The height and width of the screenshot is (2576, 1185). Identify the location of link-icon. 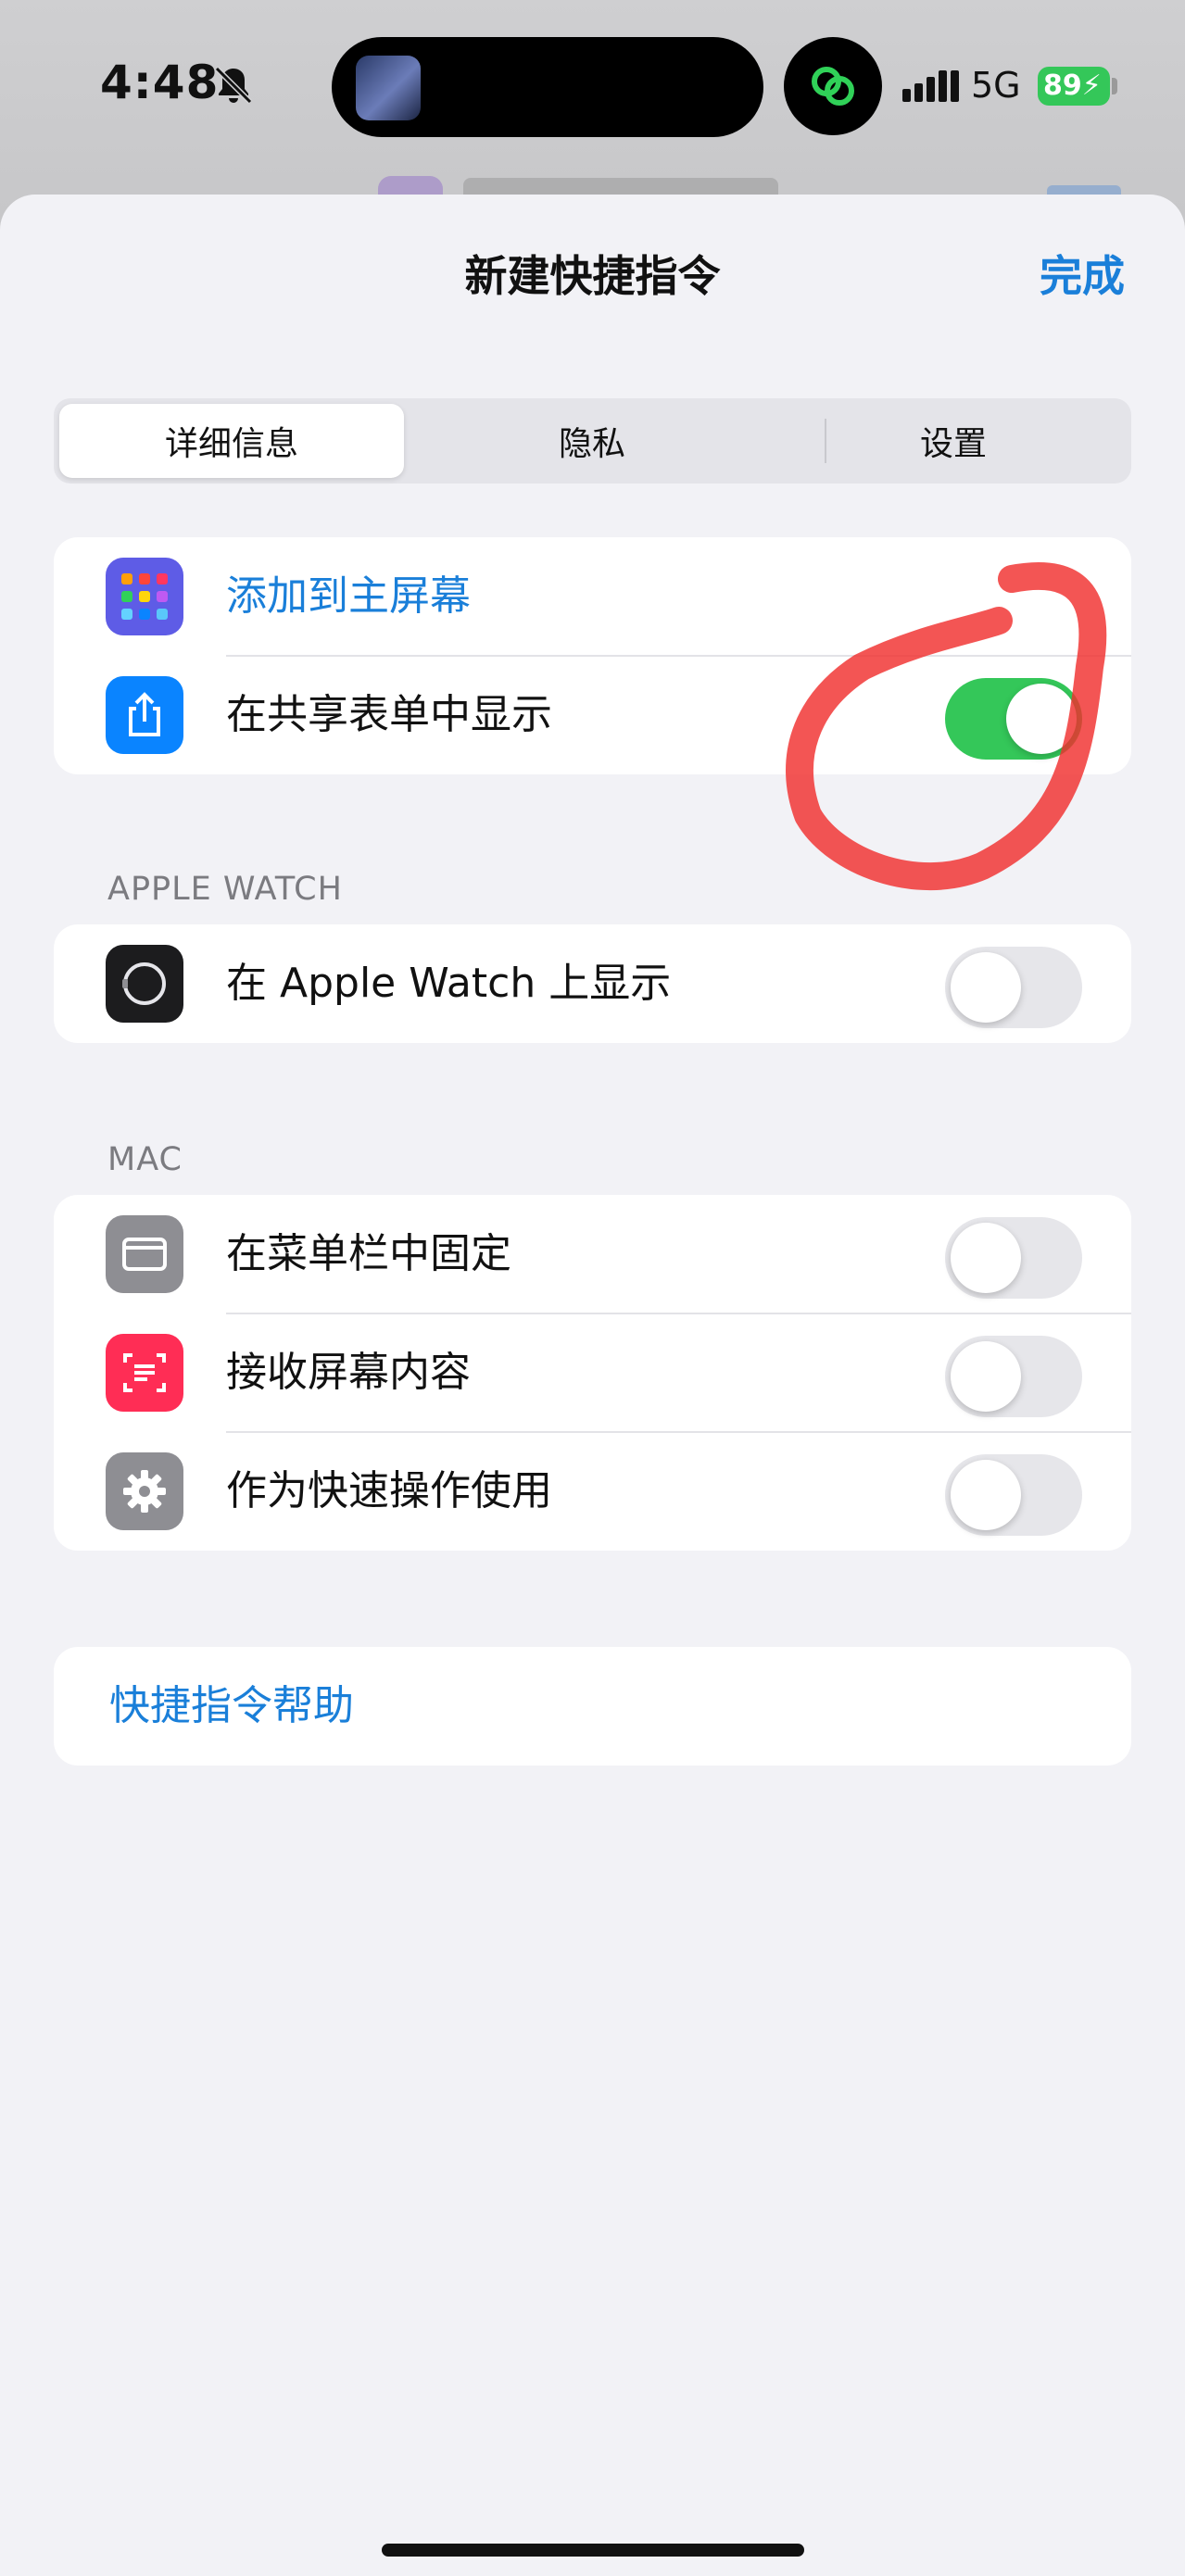
(833, 86).